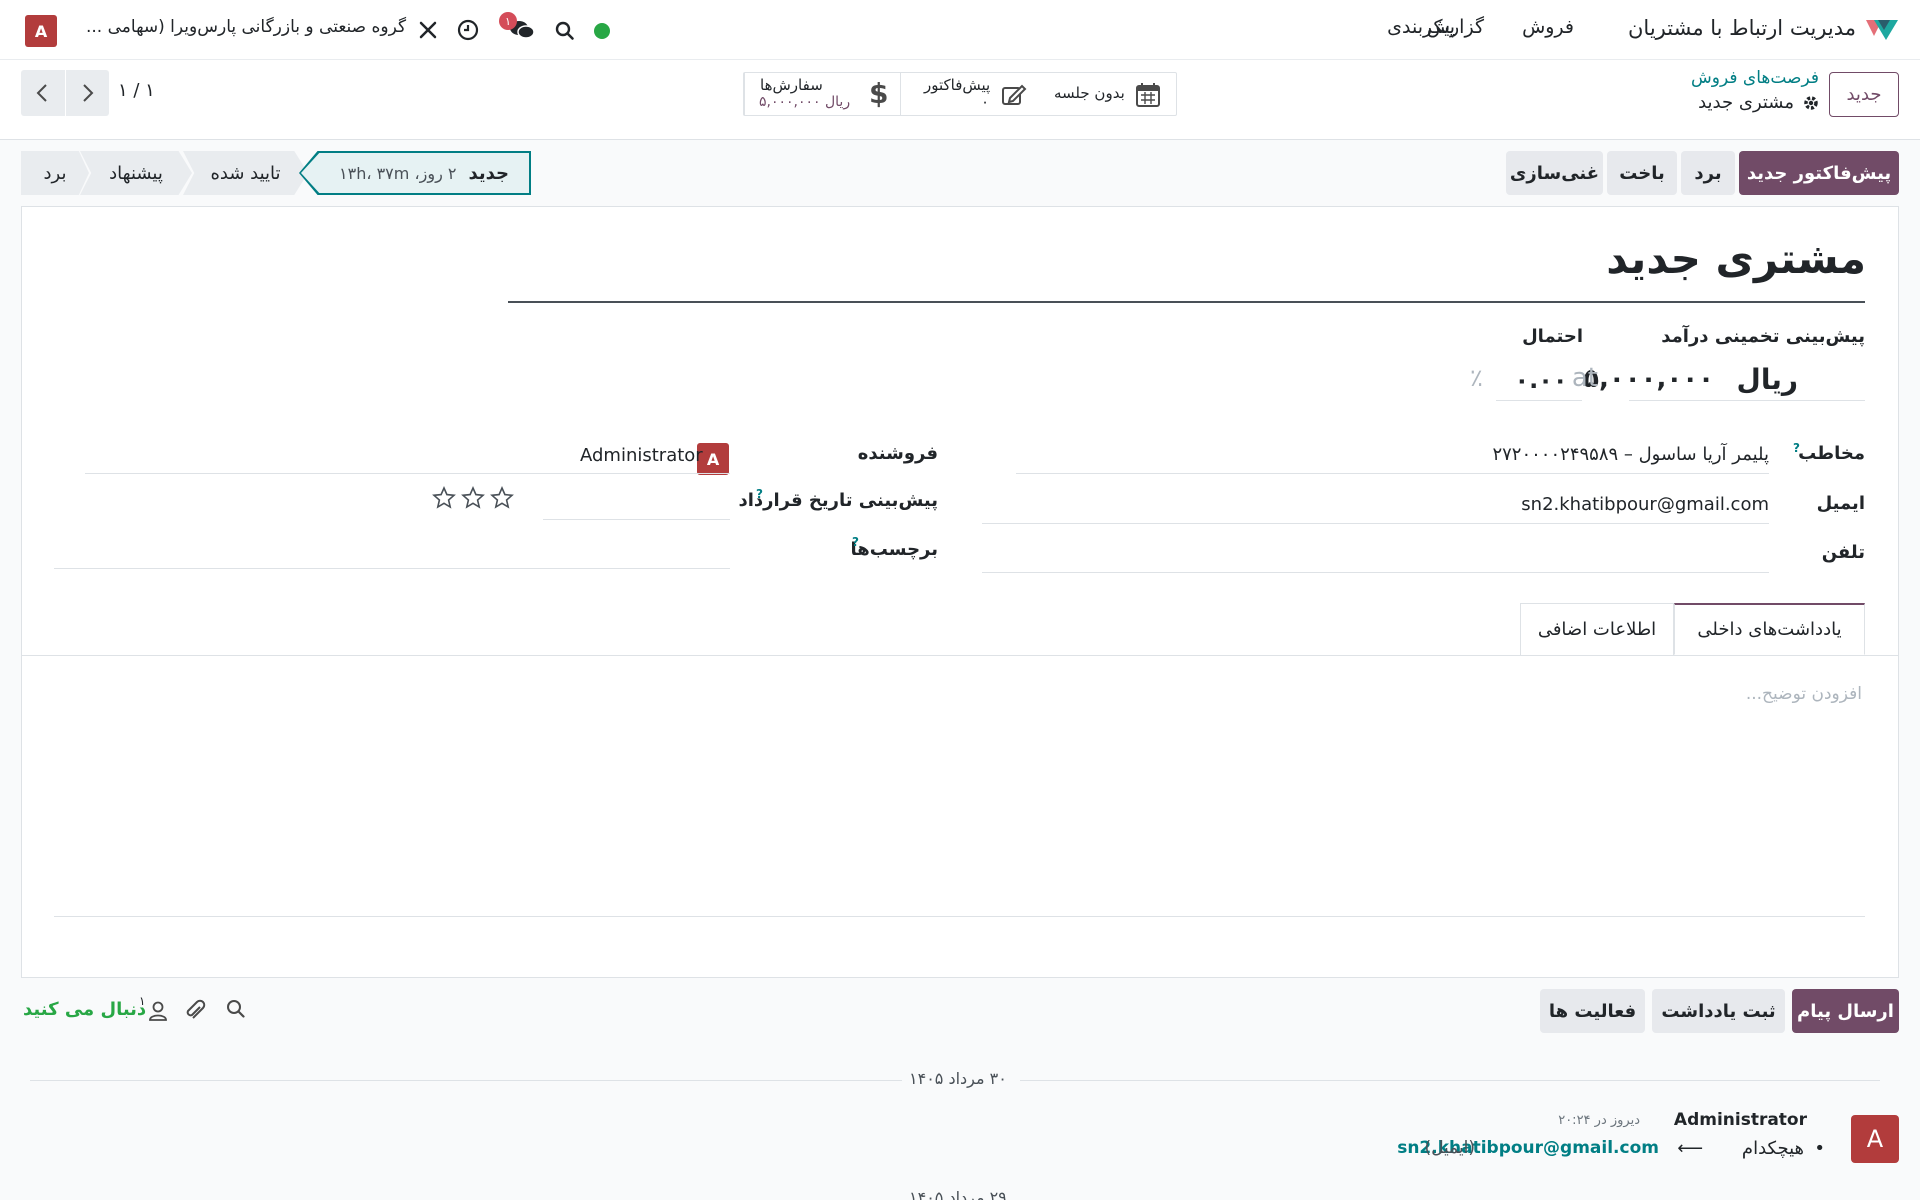 Image resolution: width=1920 pixels, height=1200 pixels. What do you see at coordinates (1630, 454) in the screenshot?
I see `contact-value: پلیمر آریا ساسول – ۲۷۲۰۰۰۰۲۴۹۵۸۹` at bounding box center [1630, 454].